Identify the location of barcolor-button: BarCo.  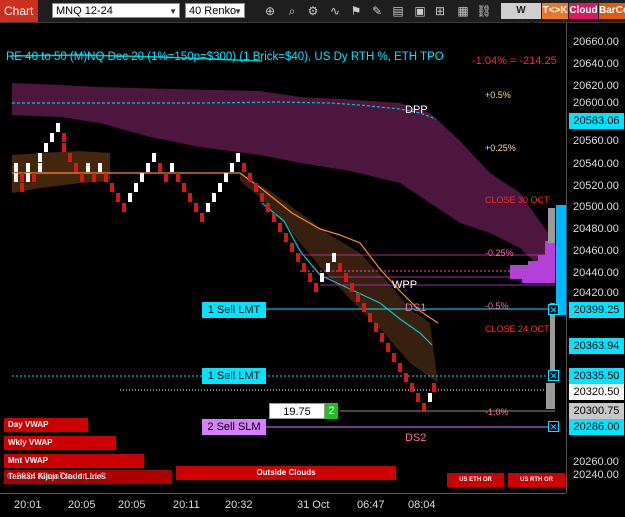
(612, 11).